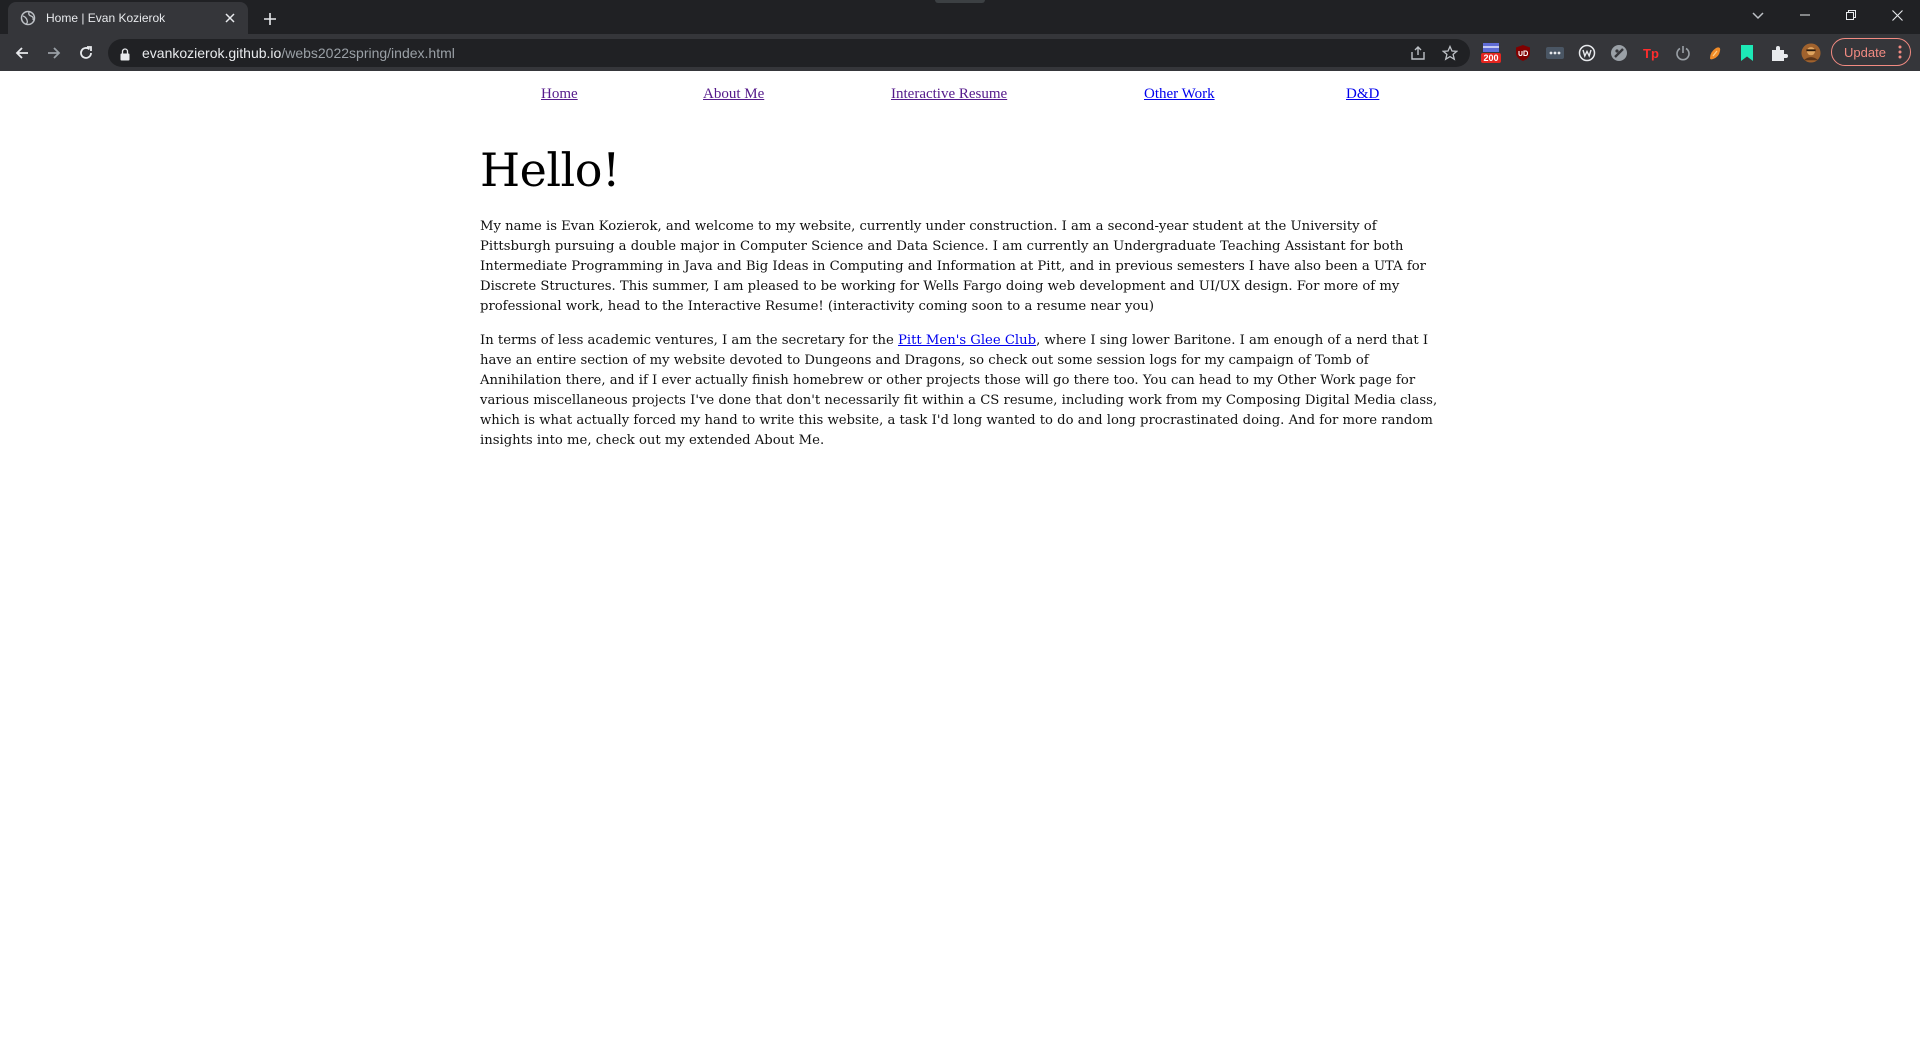  What do you see at coordinates (960, 17) in the screenshot?
I see `browser-tabstrip: Home | Evan Kozierok` at bounding box center [960, 17].